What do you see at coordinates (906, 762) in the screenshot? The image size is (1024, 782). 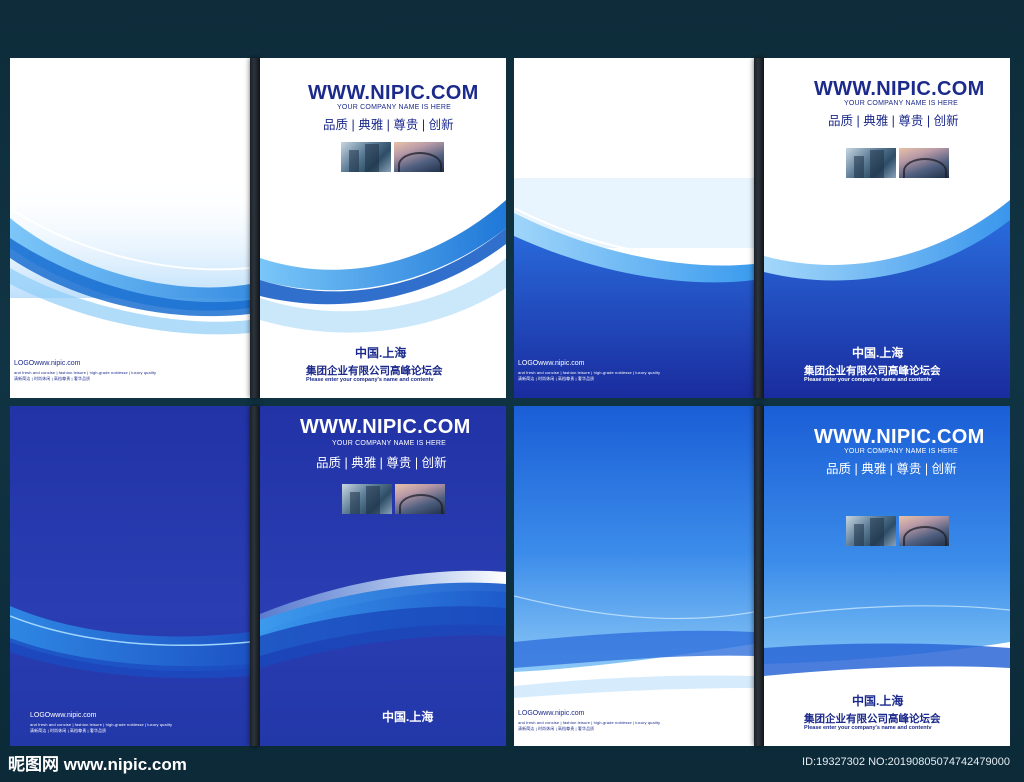 I see `watermark-id: ID:19327302 NO:20190805074742479000` at bounding box center [906, 762].